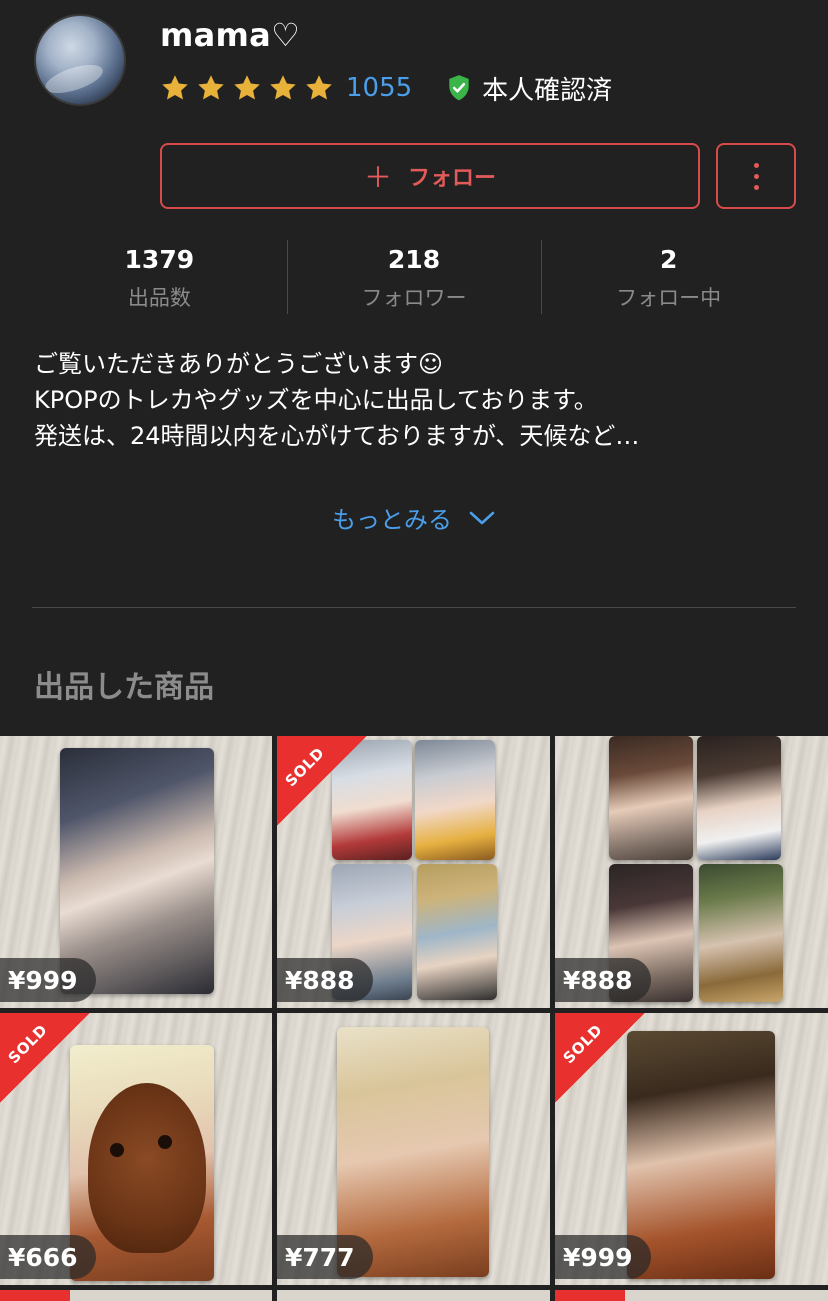 The image size is (828, 1301). I want to click on bear-plush, so click(147, 1168).